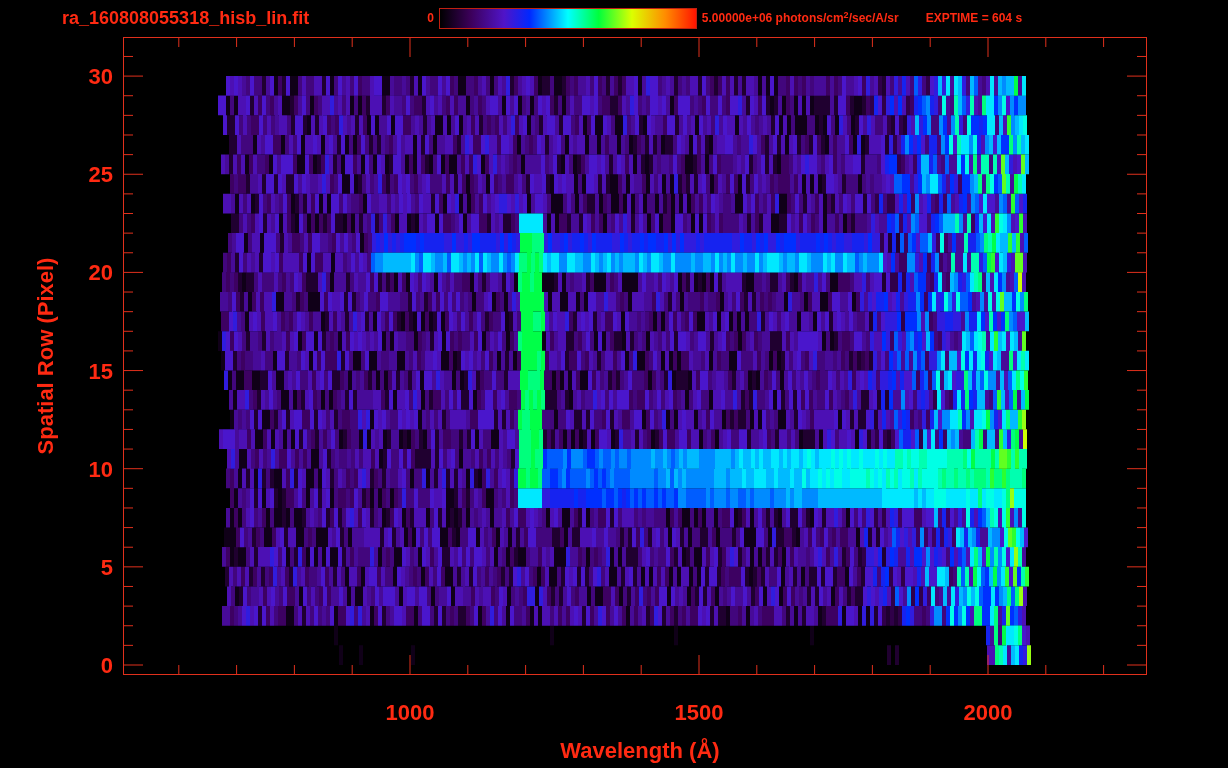 The width and height of the screenshot is (1228, 768). I want to click on colorbar-max-label: 5.00000e+06 photons/cm$^{2}$/sec/A/sr, so click(800, 18).